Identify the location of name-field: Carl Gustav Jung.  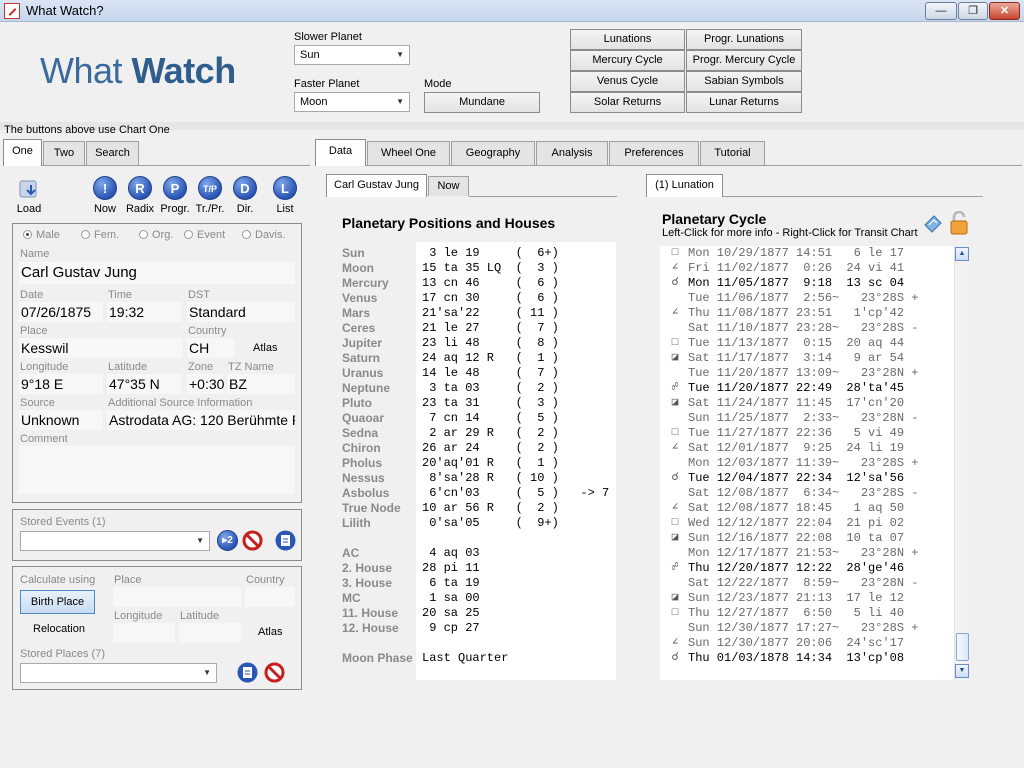
(157, 273).